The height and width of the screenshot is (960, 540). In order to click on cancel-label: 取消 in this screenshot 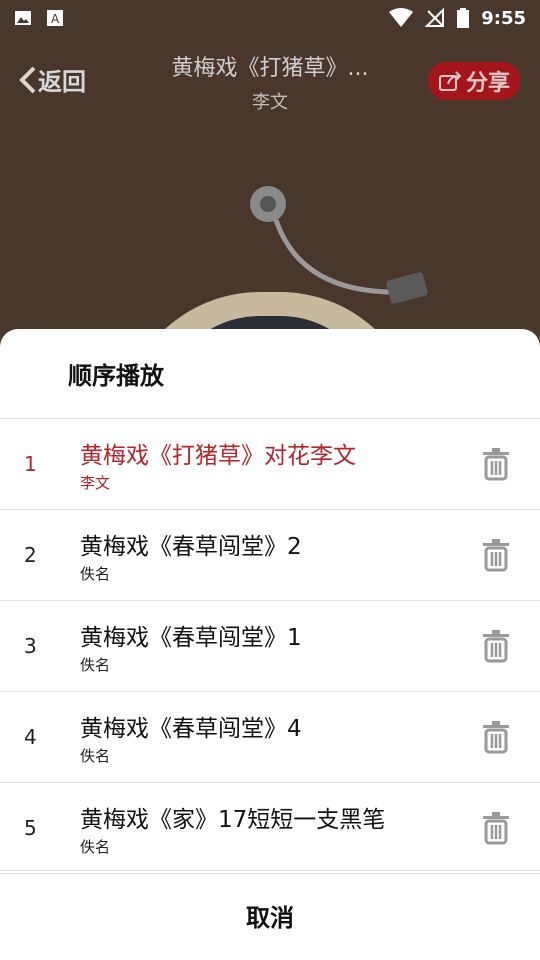, I will do `click(270, 918)`.